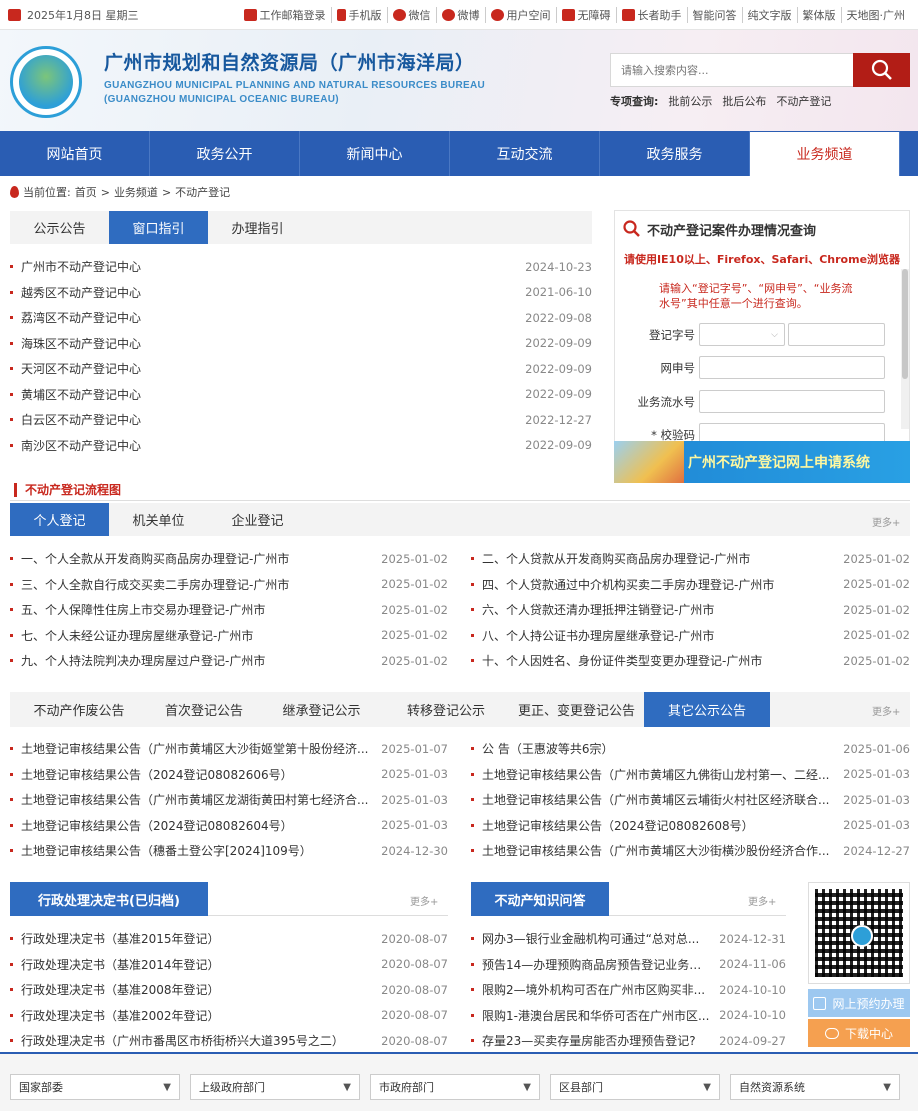  Describe the element at coordinates (46, 82) in the screenshot. I see `bureau-logo` at that location.